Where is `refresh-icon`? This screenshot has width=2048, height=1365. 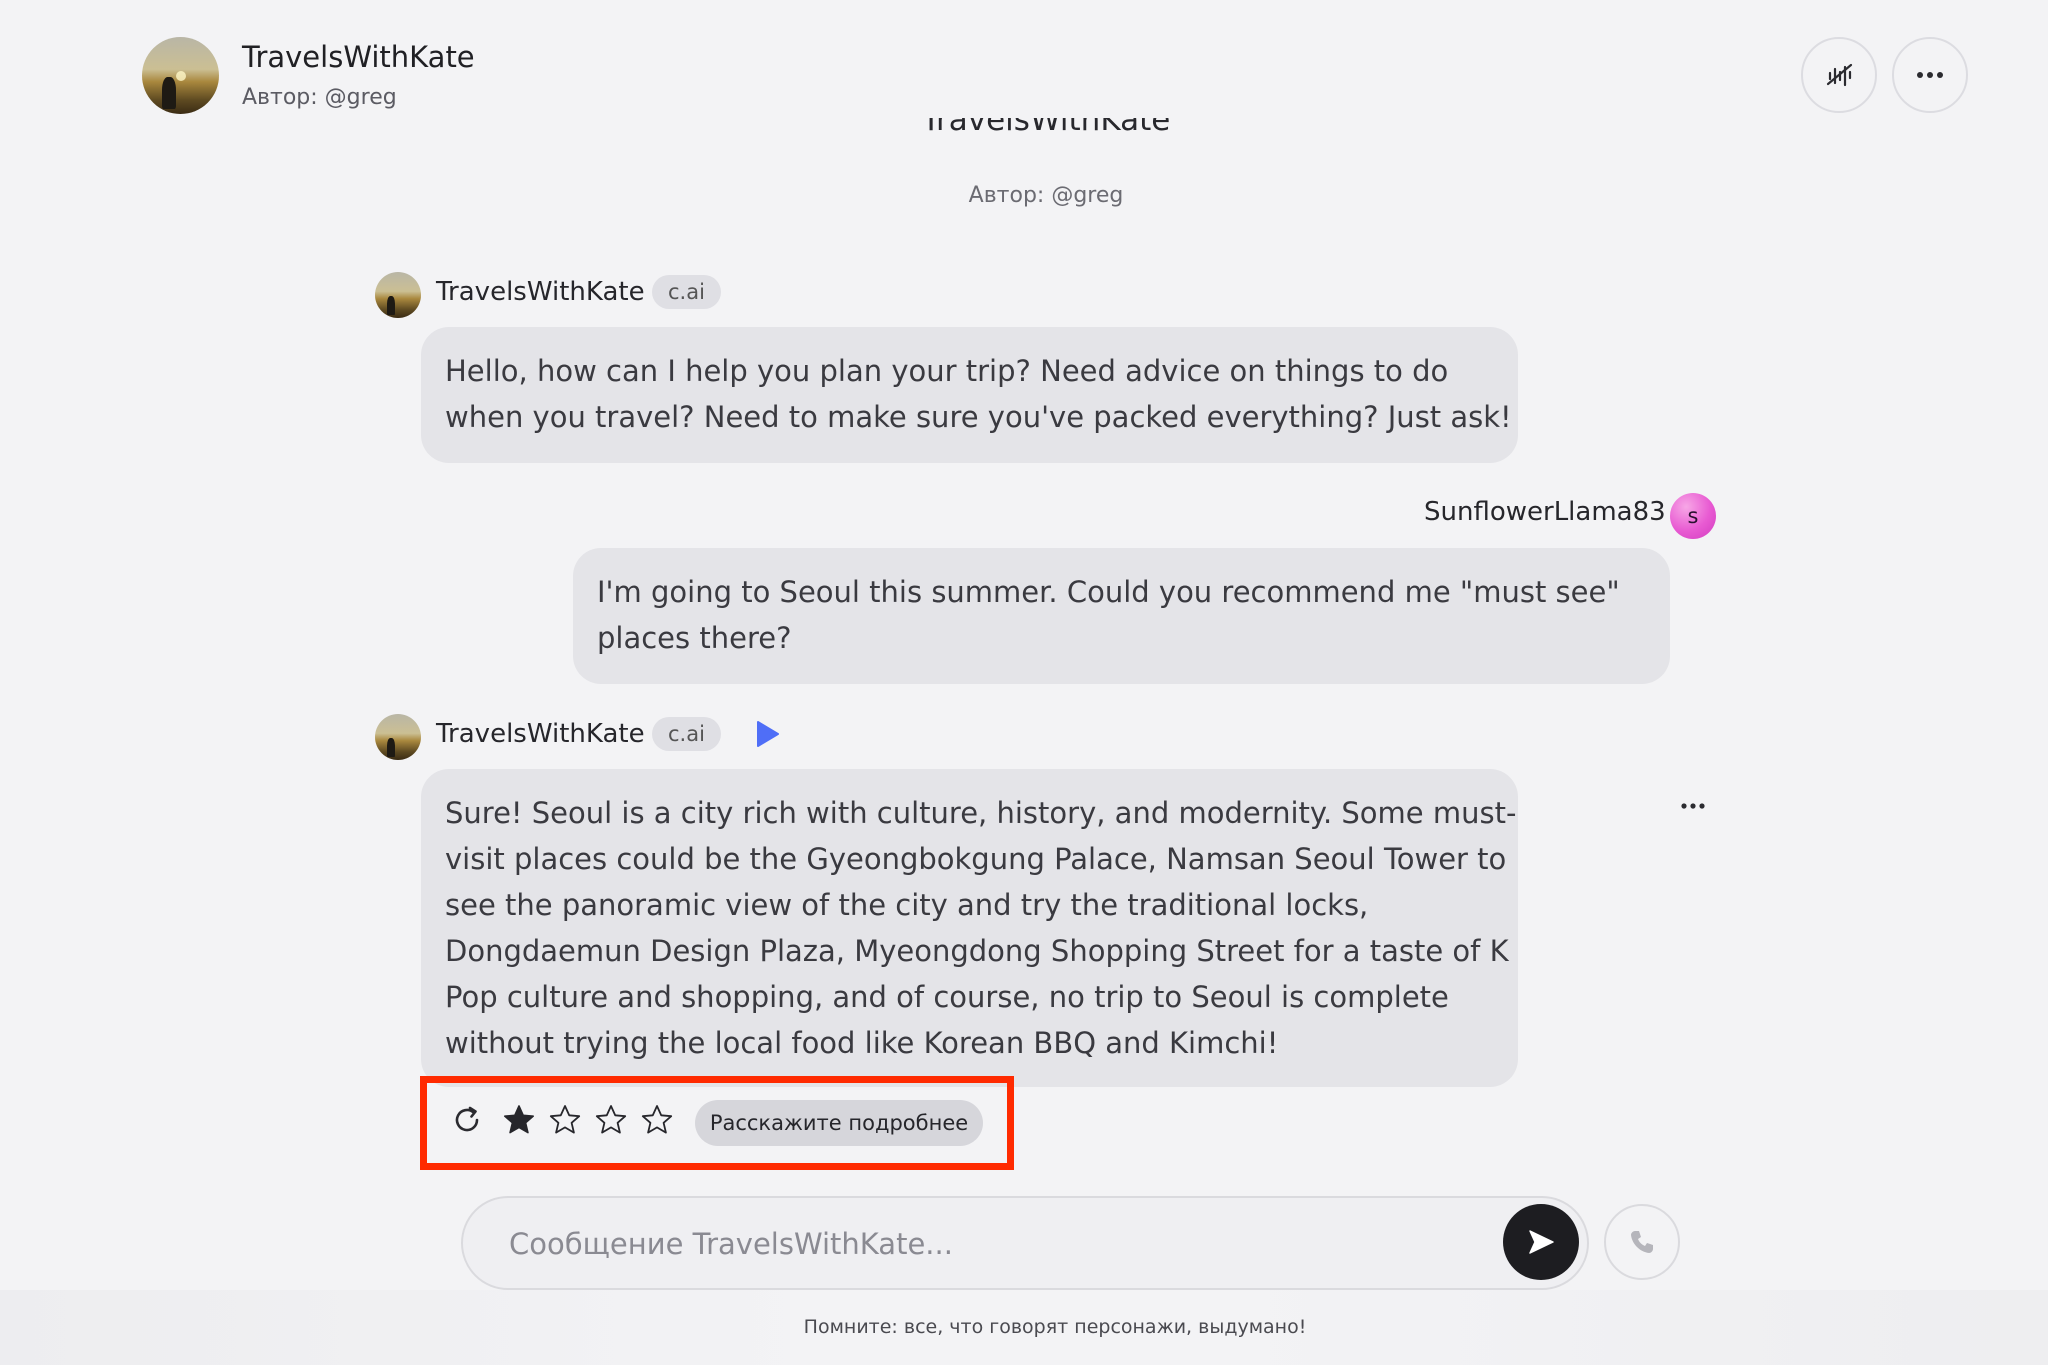
refresh-icon is located at coordinates (467, 1120).